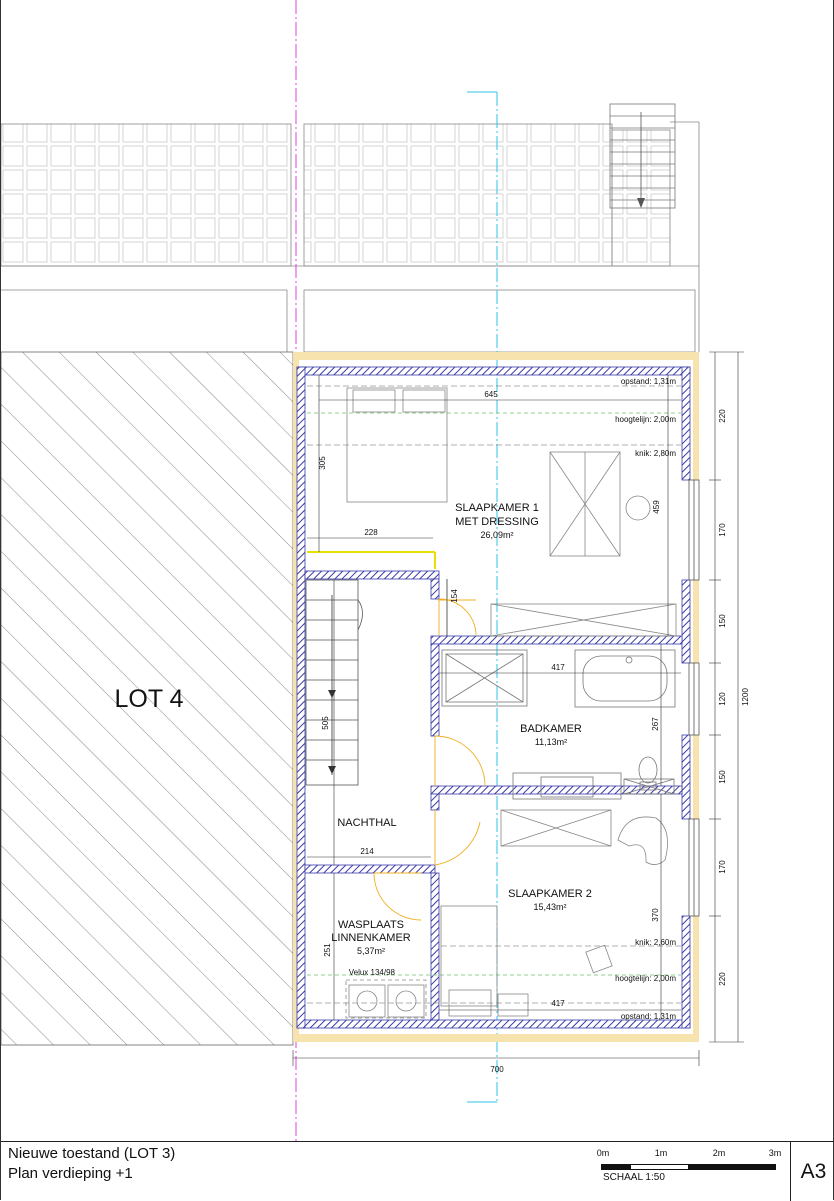 Image resolution: width=834 pixels, height=1201 pixels. What do you see at coordinates (551, 729) in the screenshot?
I see `room-badkamer-name: BADKAMER` at bounding box center [551, 729].